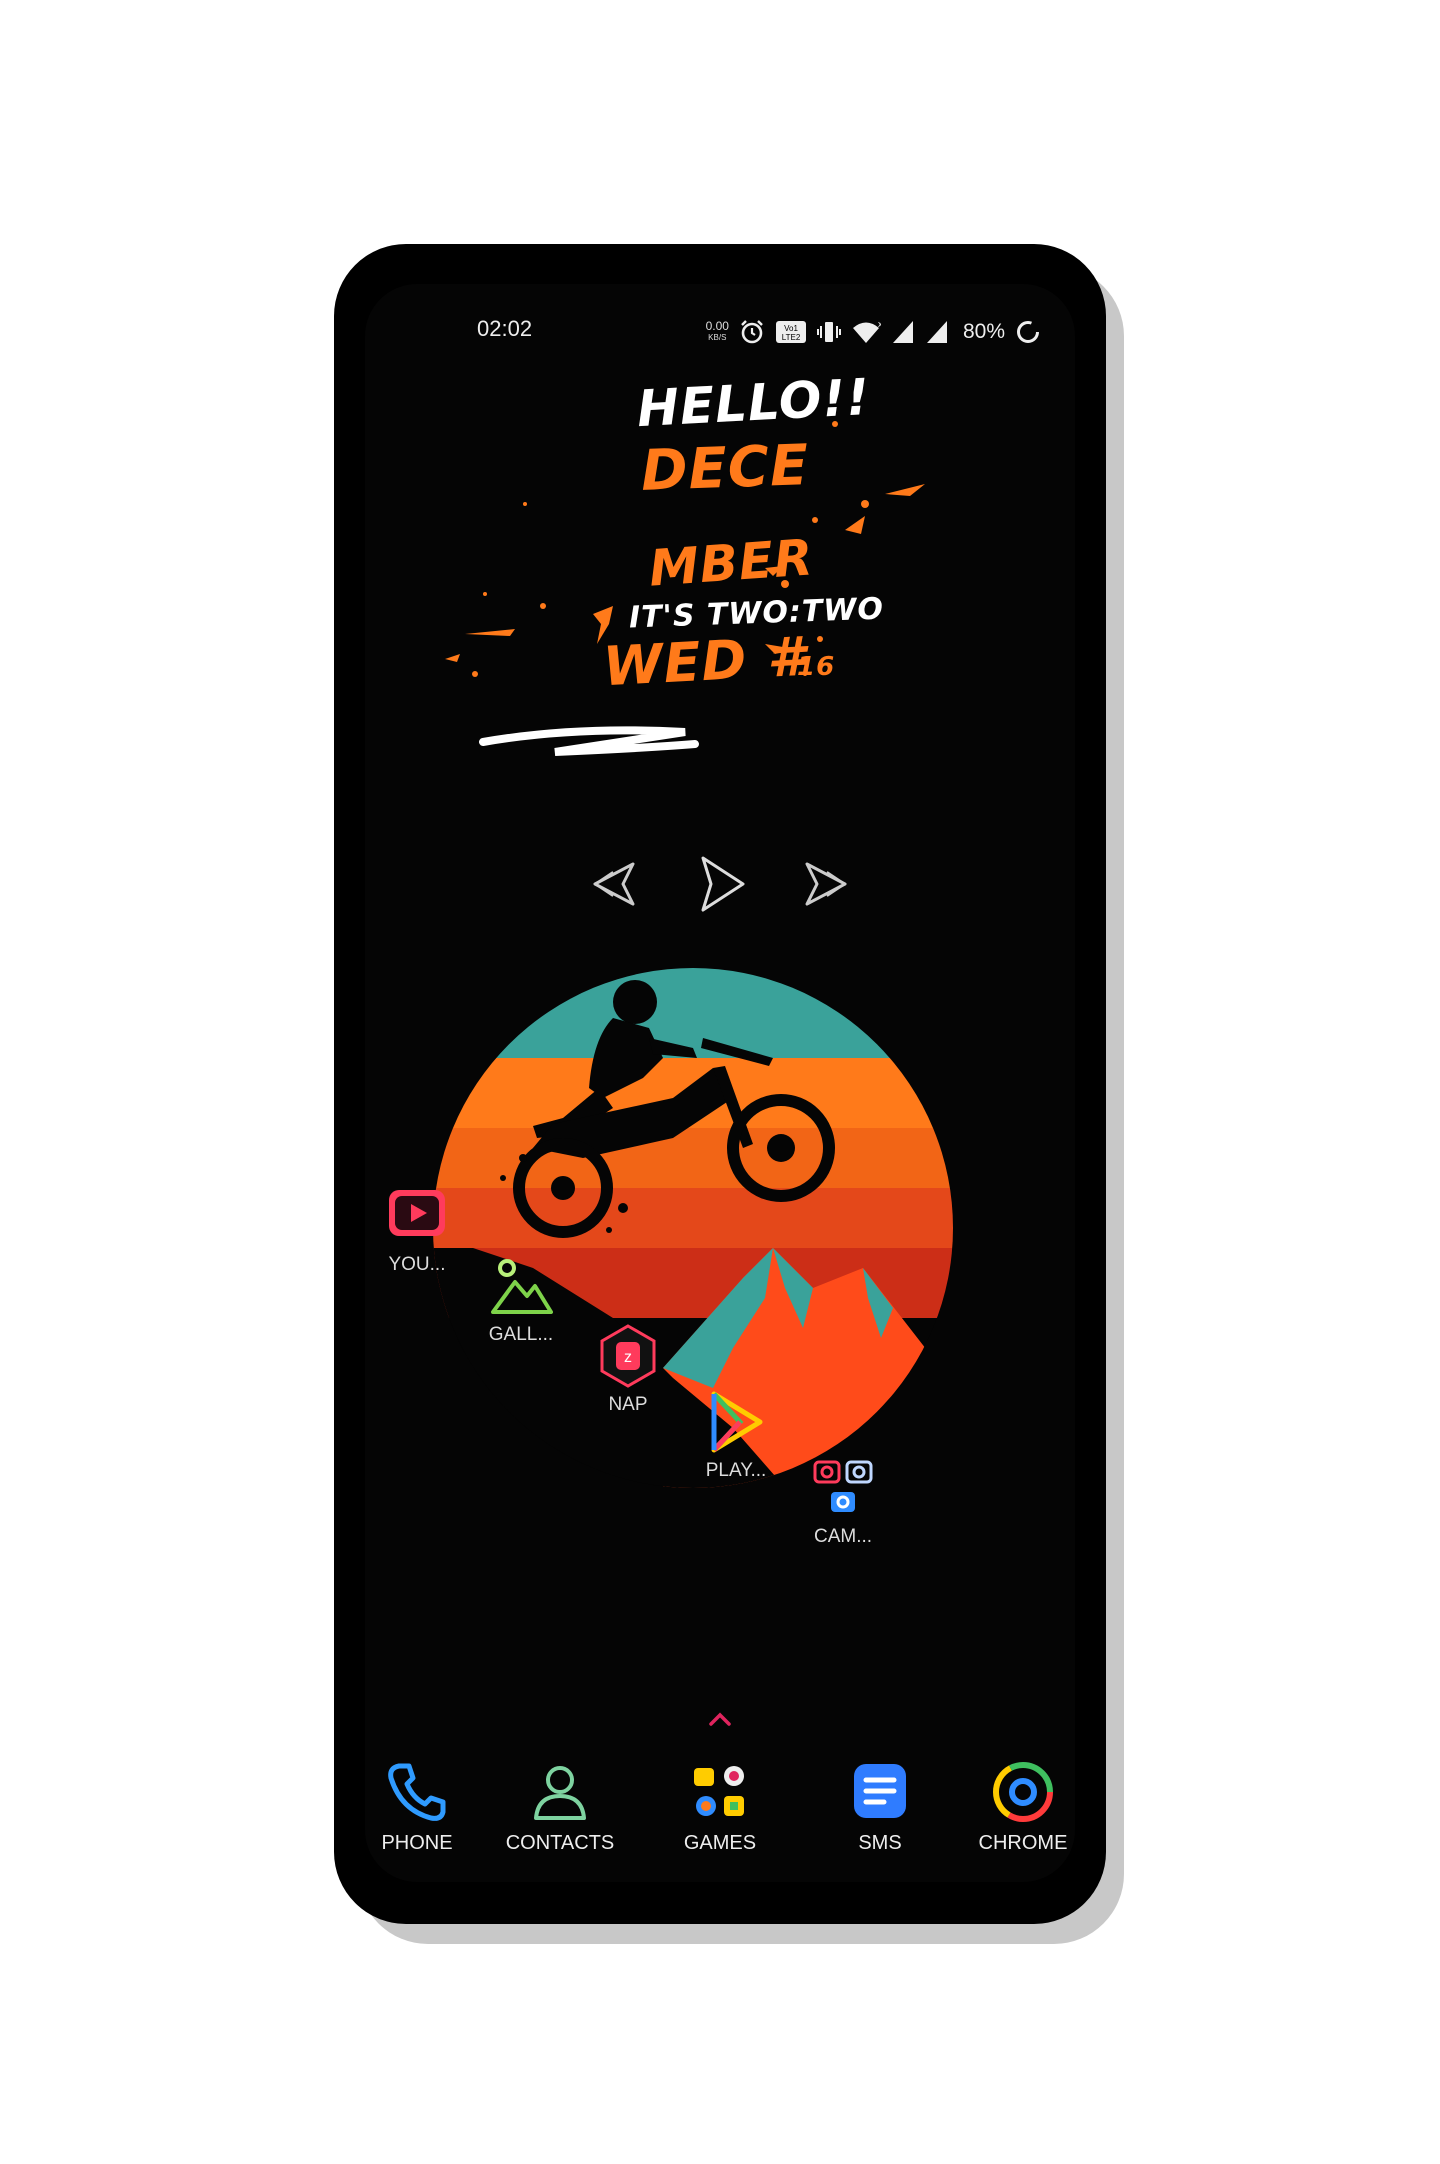 The height and width of the screenshot is (2164, 1440). I want to click on dock-label: CONTACTS, so click(560, 1843).